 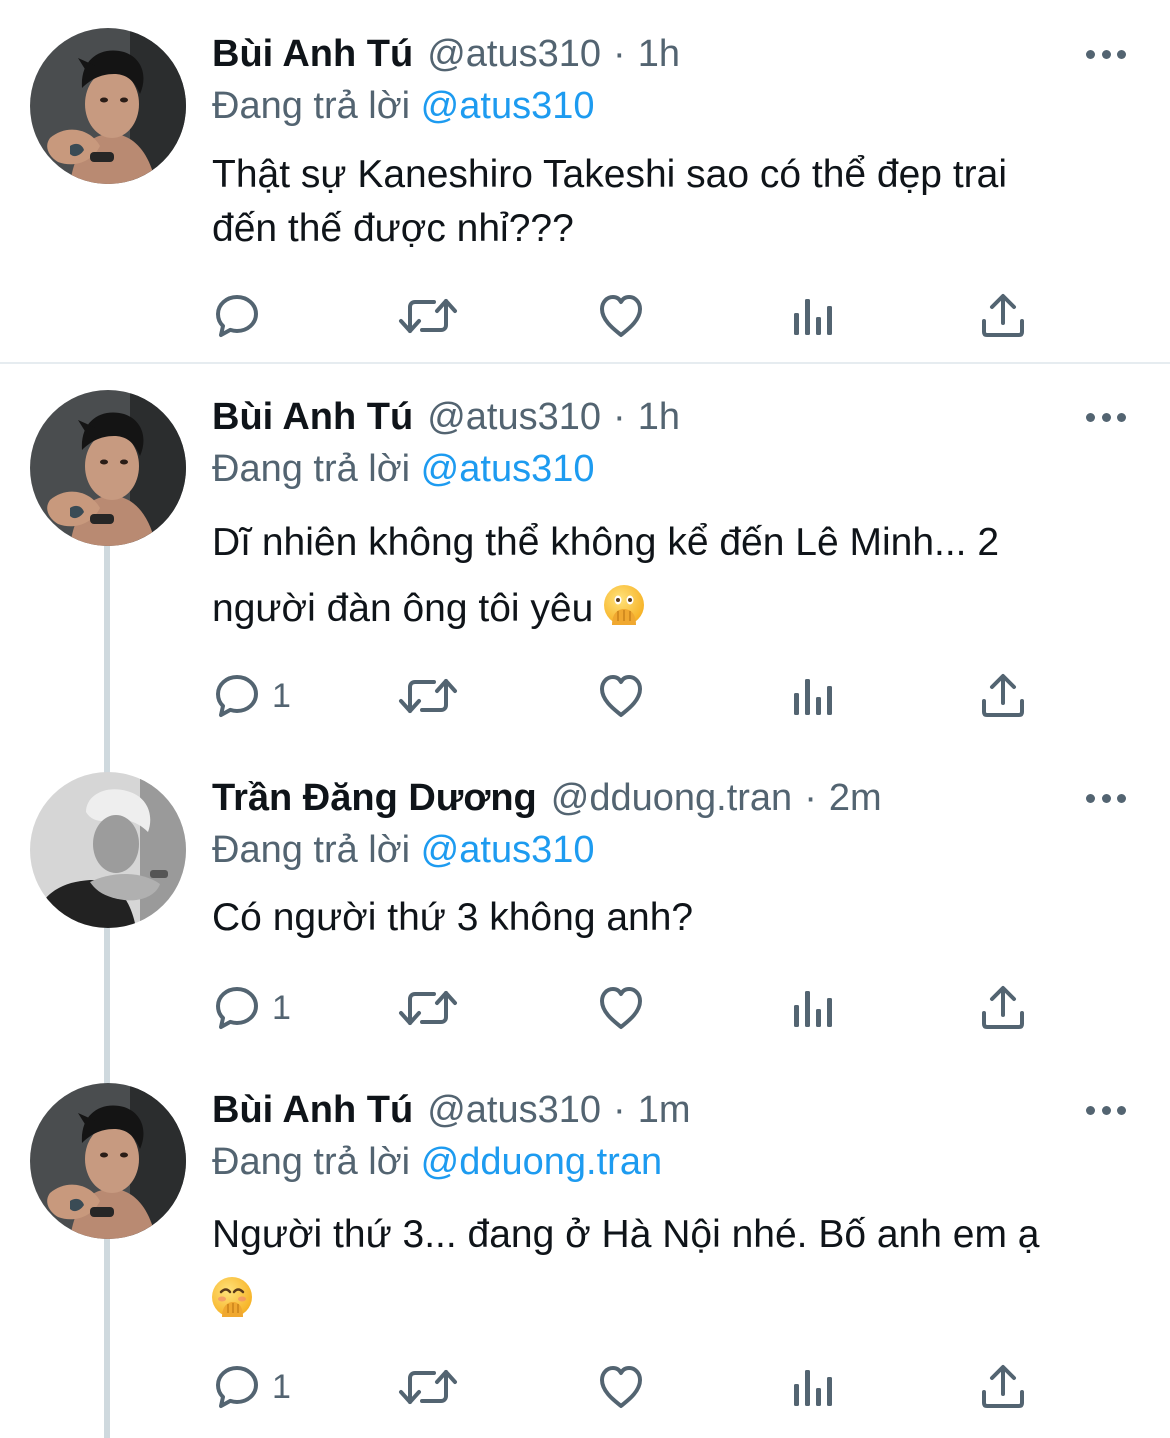 What do you see at coordinates (585, 316) in the screenshot?
I see `tweet-actions` at bounding box center [585, 316].